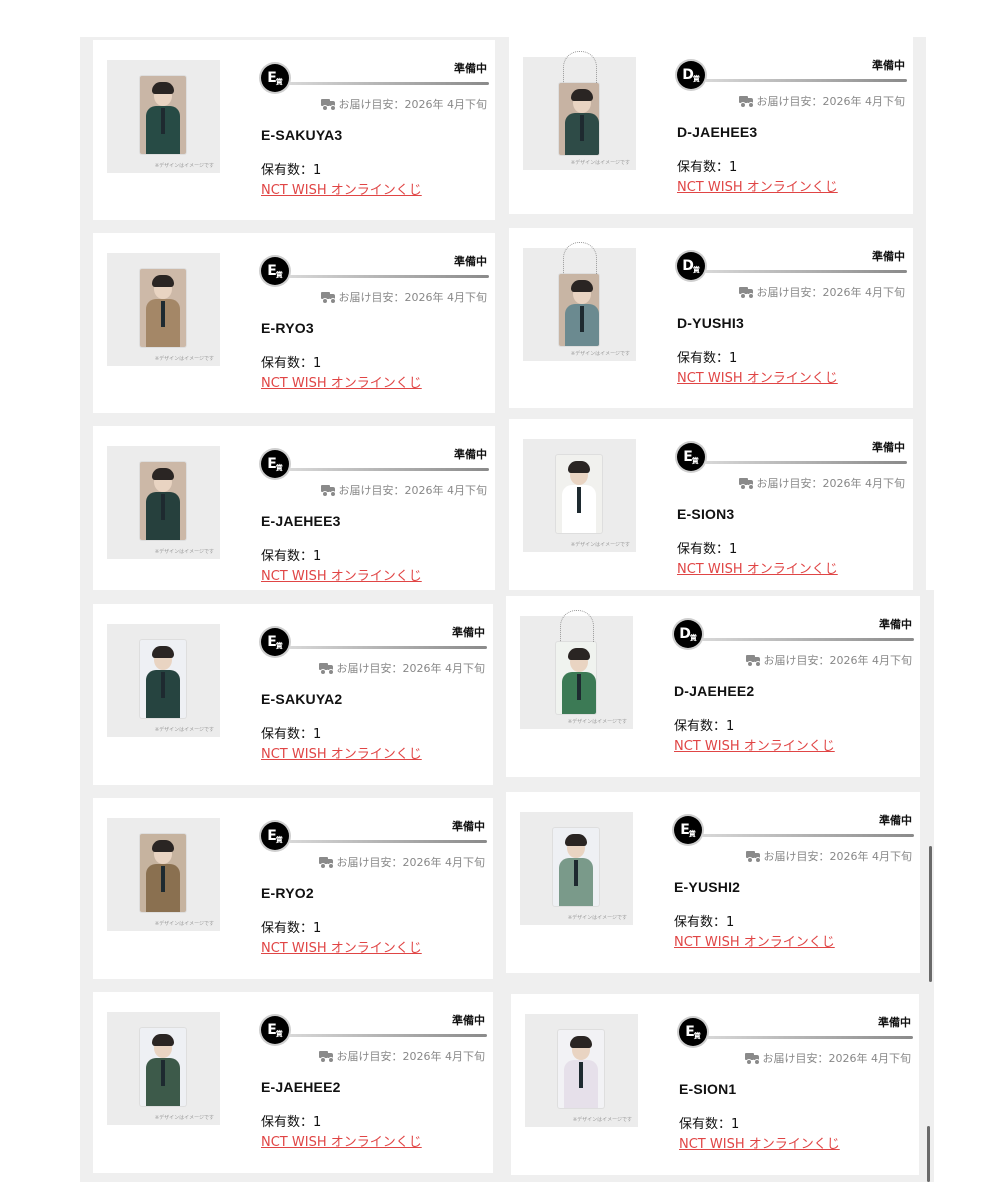  What do you see at coordinates (928, 1154) in the screenshot?
I see `scrollbar-thumb-lower` at bounding box center [928, 1154].